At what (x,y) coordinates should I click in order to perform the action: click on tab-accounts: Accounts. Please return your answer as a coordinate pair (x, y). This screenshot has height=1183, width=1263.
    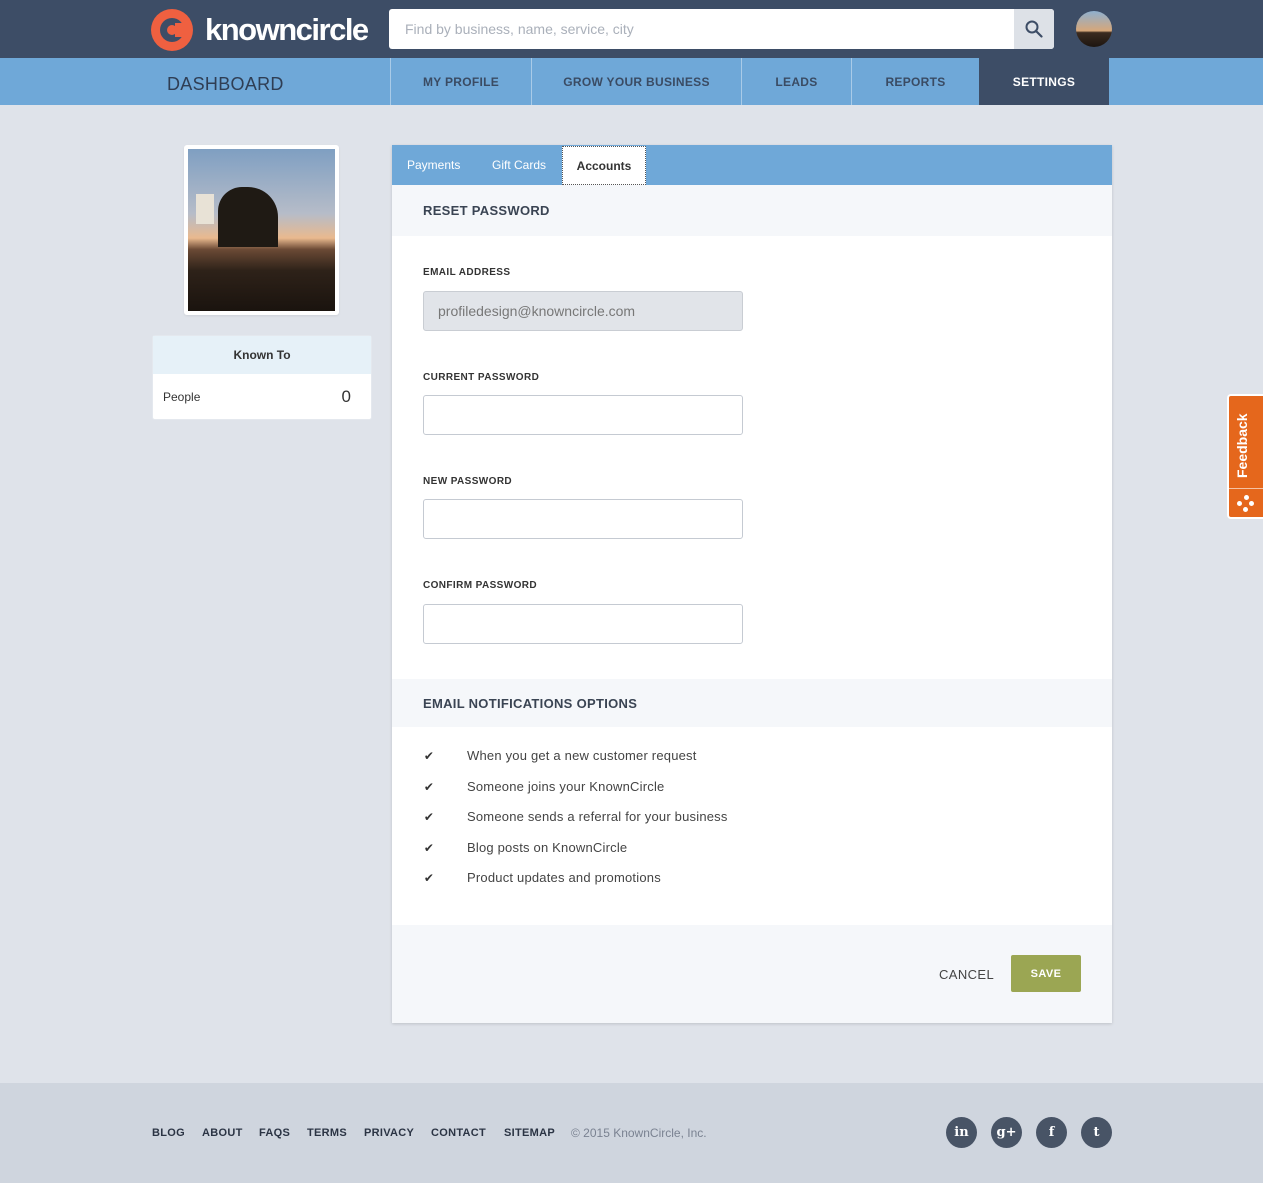
    Looking at the image, I should click on (604, 165).